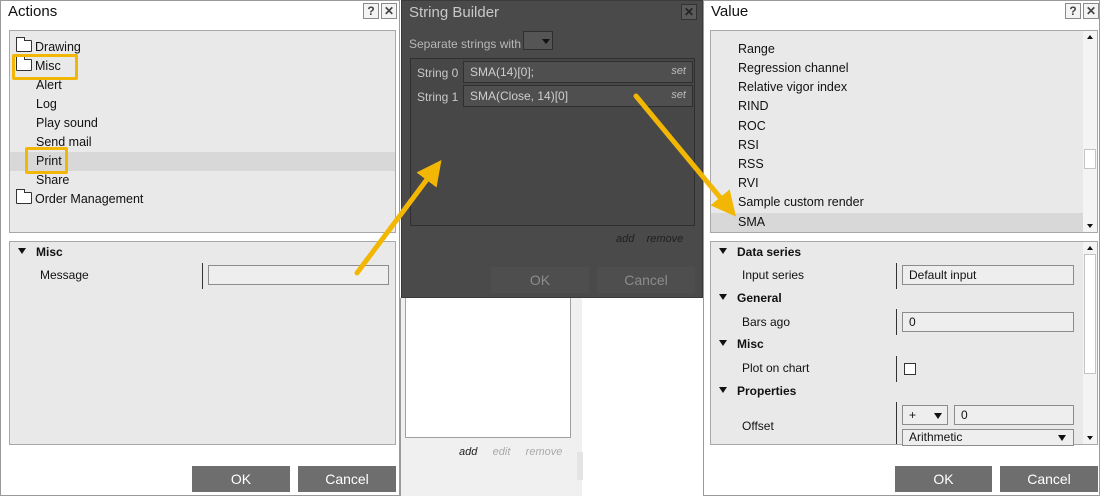 This screenshot has width=1100, height=496. What do you see at coordinates (792, 87) in the screenshot?
I see `list-item: Relative vigor index` at bounding box center [792, 87].